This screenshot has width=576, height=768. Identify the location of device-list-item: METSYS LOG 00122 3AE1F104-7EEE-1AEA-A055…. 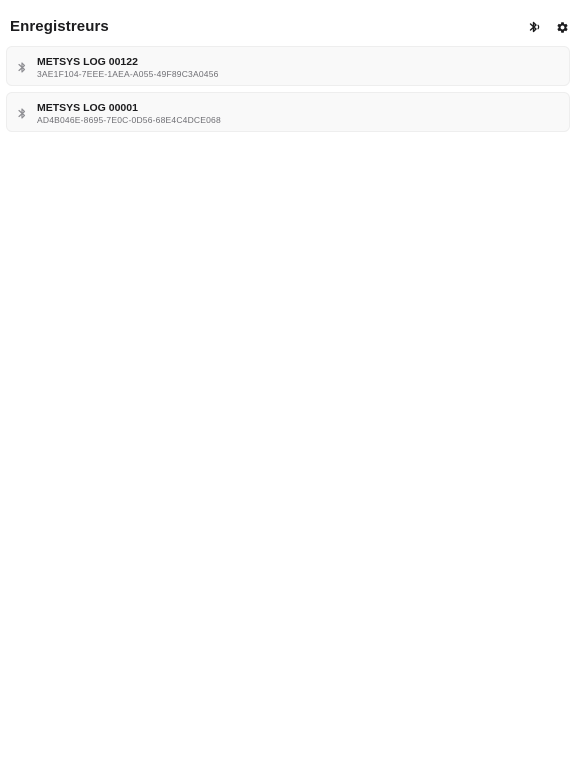
(288, 66).